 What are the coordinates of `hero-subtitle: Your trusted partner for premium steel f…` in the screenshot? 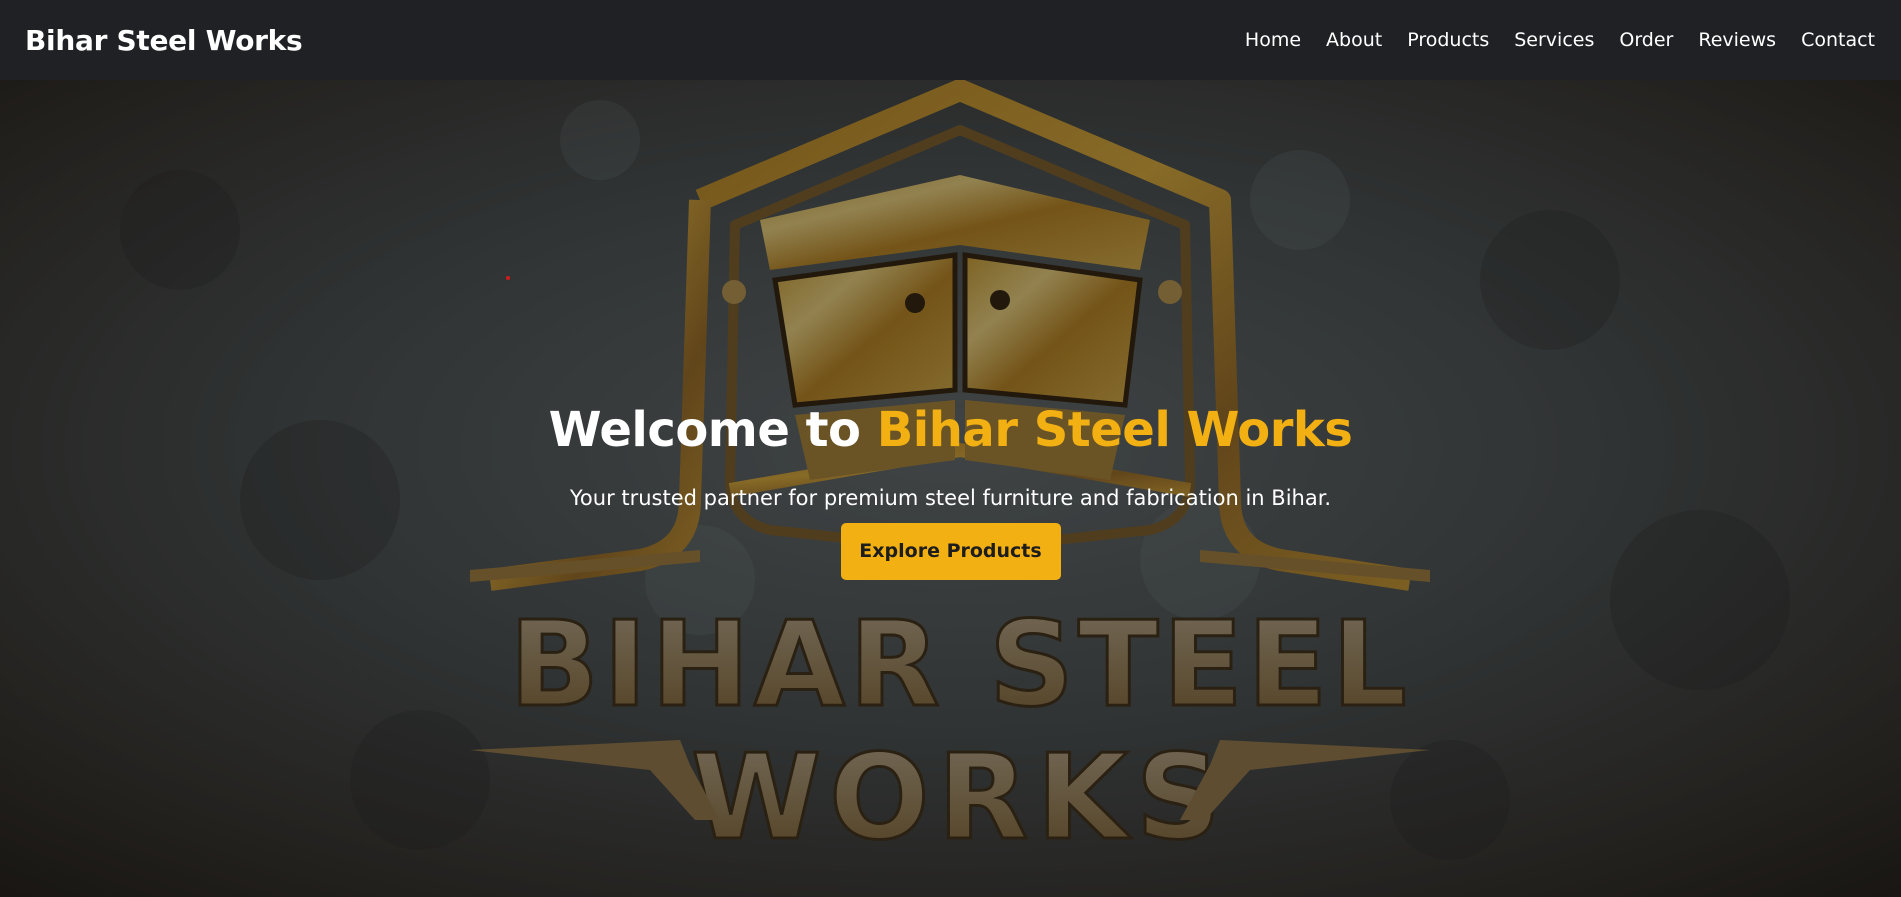 It's located at (950, 498).